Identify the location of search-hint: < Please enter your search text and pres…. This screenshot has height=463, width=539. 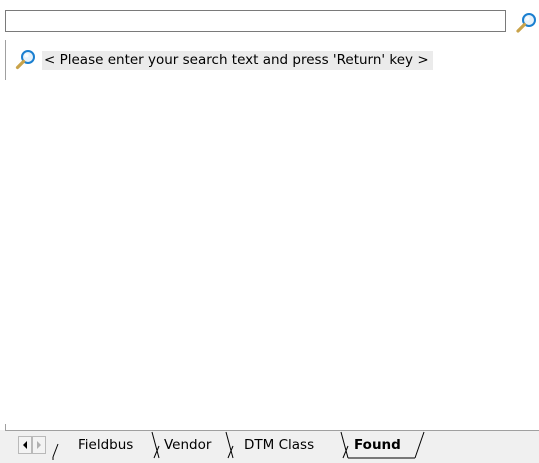
(224, 60).